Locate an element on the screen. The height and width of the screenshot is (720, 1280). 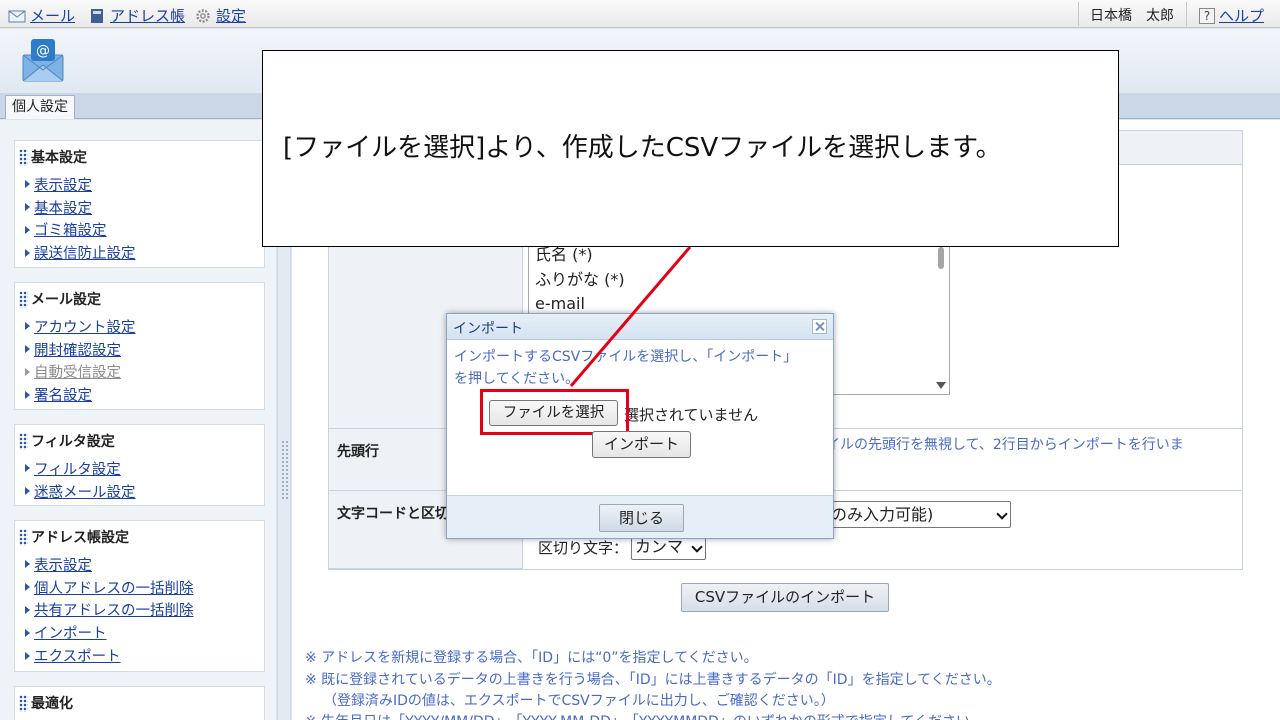
section-title: 基本設定 is located at coordinates (59, 158).